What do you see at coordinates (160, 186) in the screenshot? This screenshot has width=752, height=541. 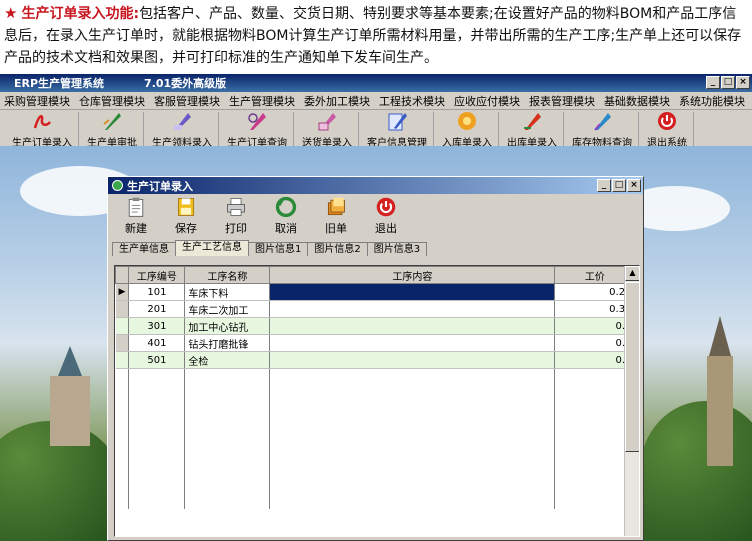 I see `dialog-title: 生产订单录入` at bounding box center [160, 186].